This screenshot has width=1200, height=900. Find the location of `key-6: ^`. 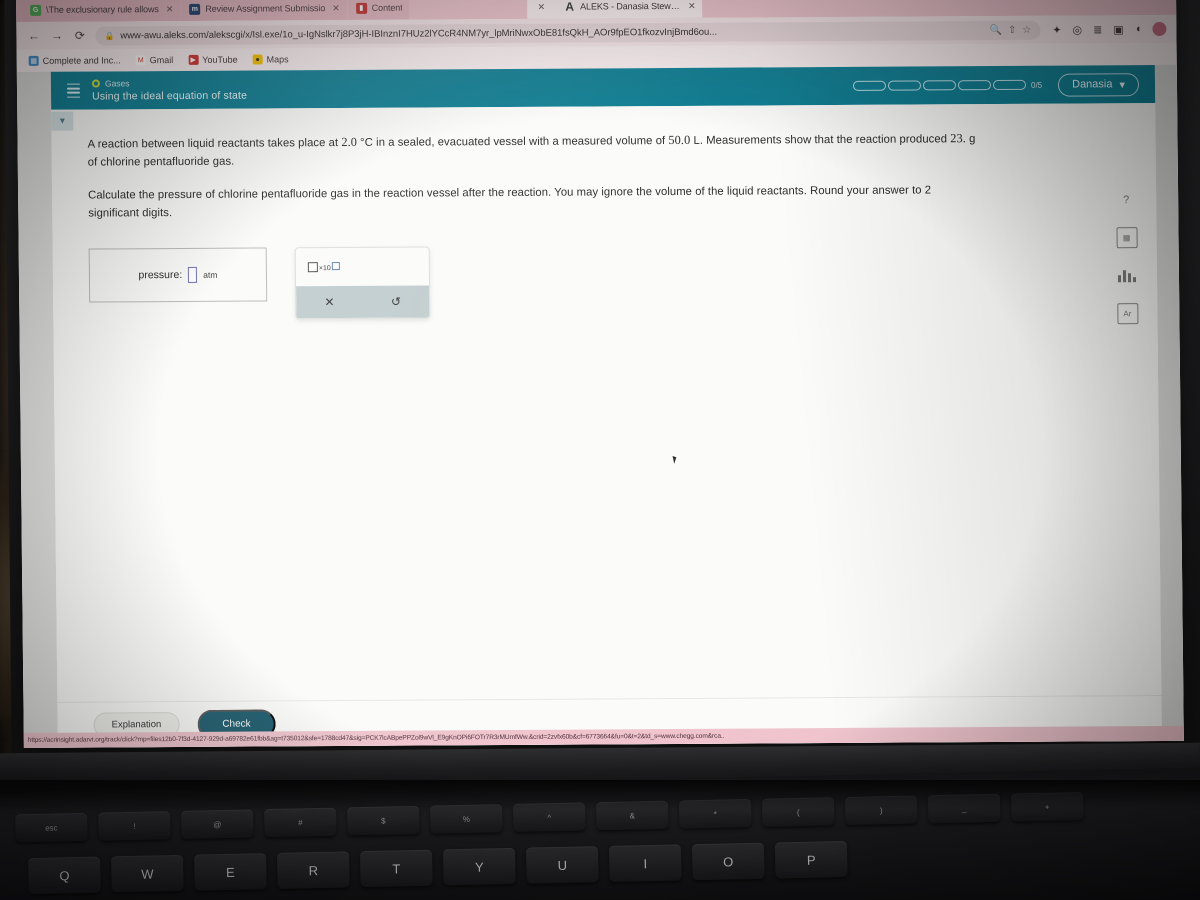

key-6: ^ is located at coordinates (549, 817).